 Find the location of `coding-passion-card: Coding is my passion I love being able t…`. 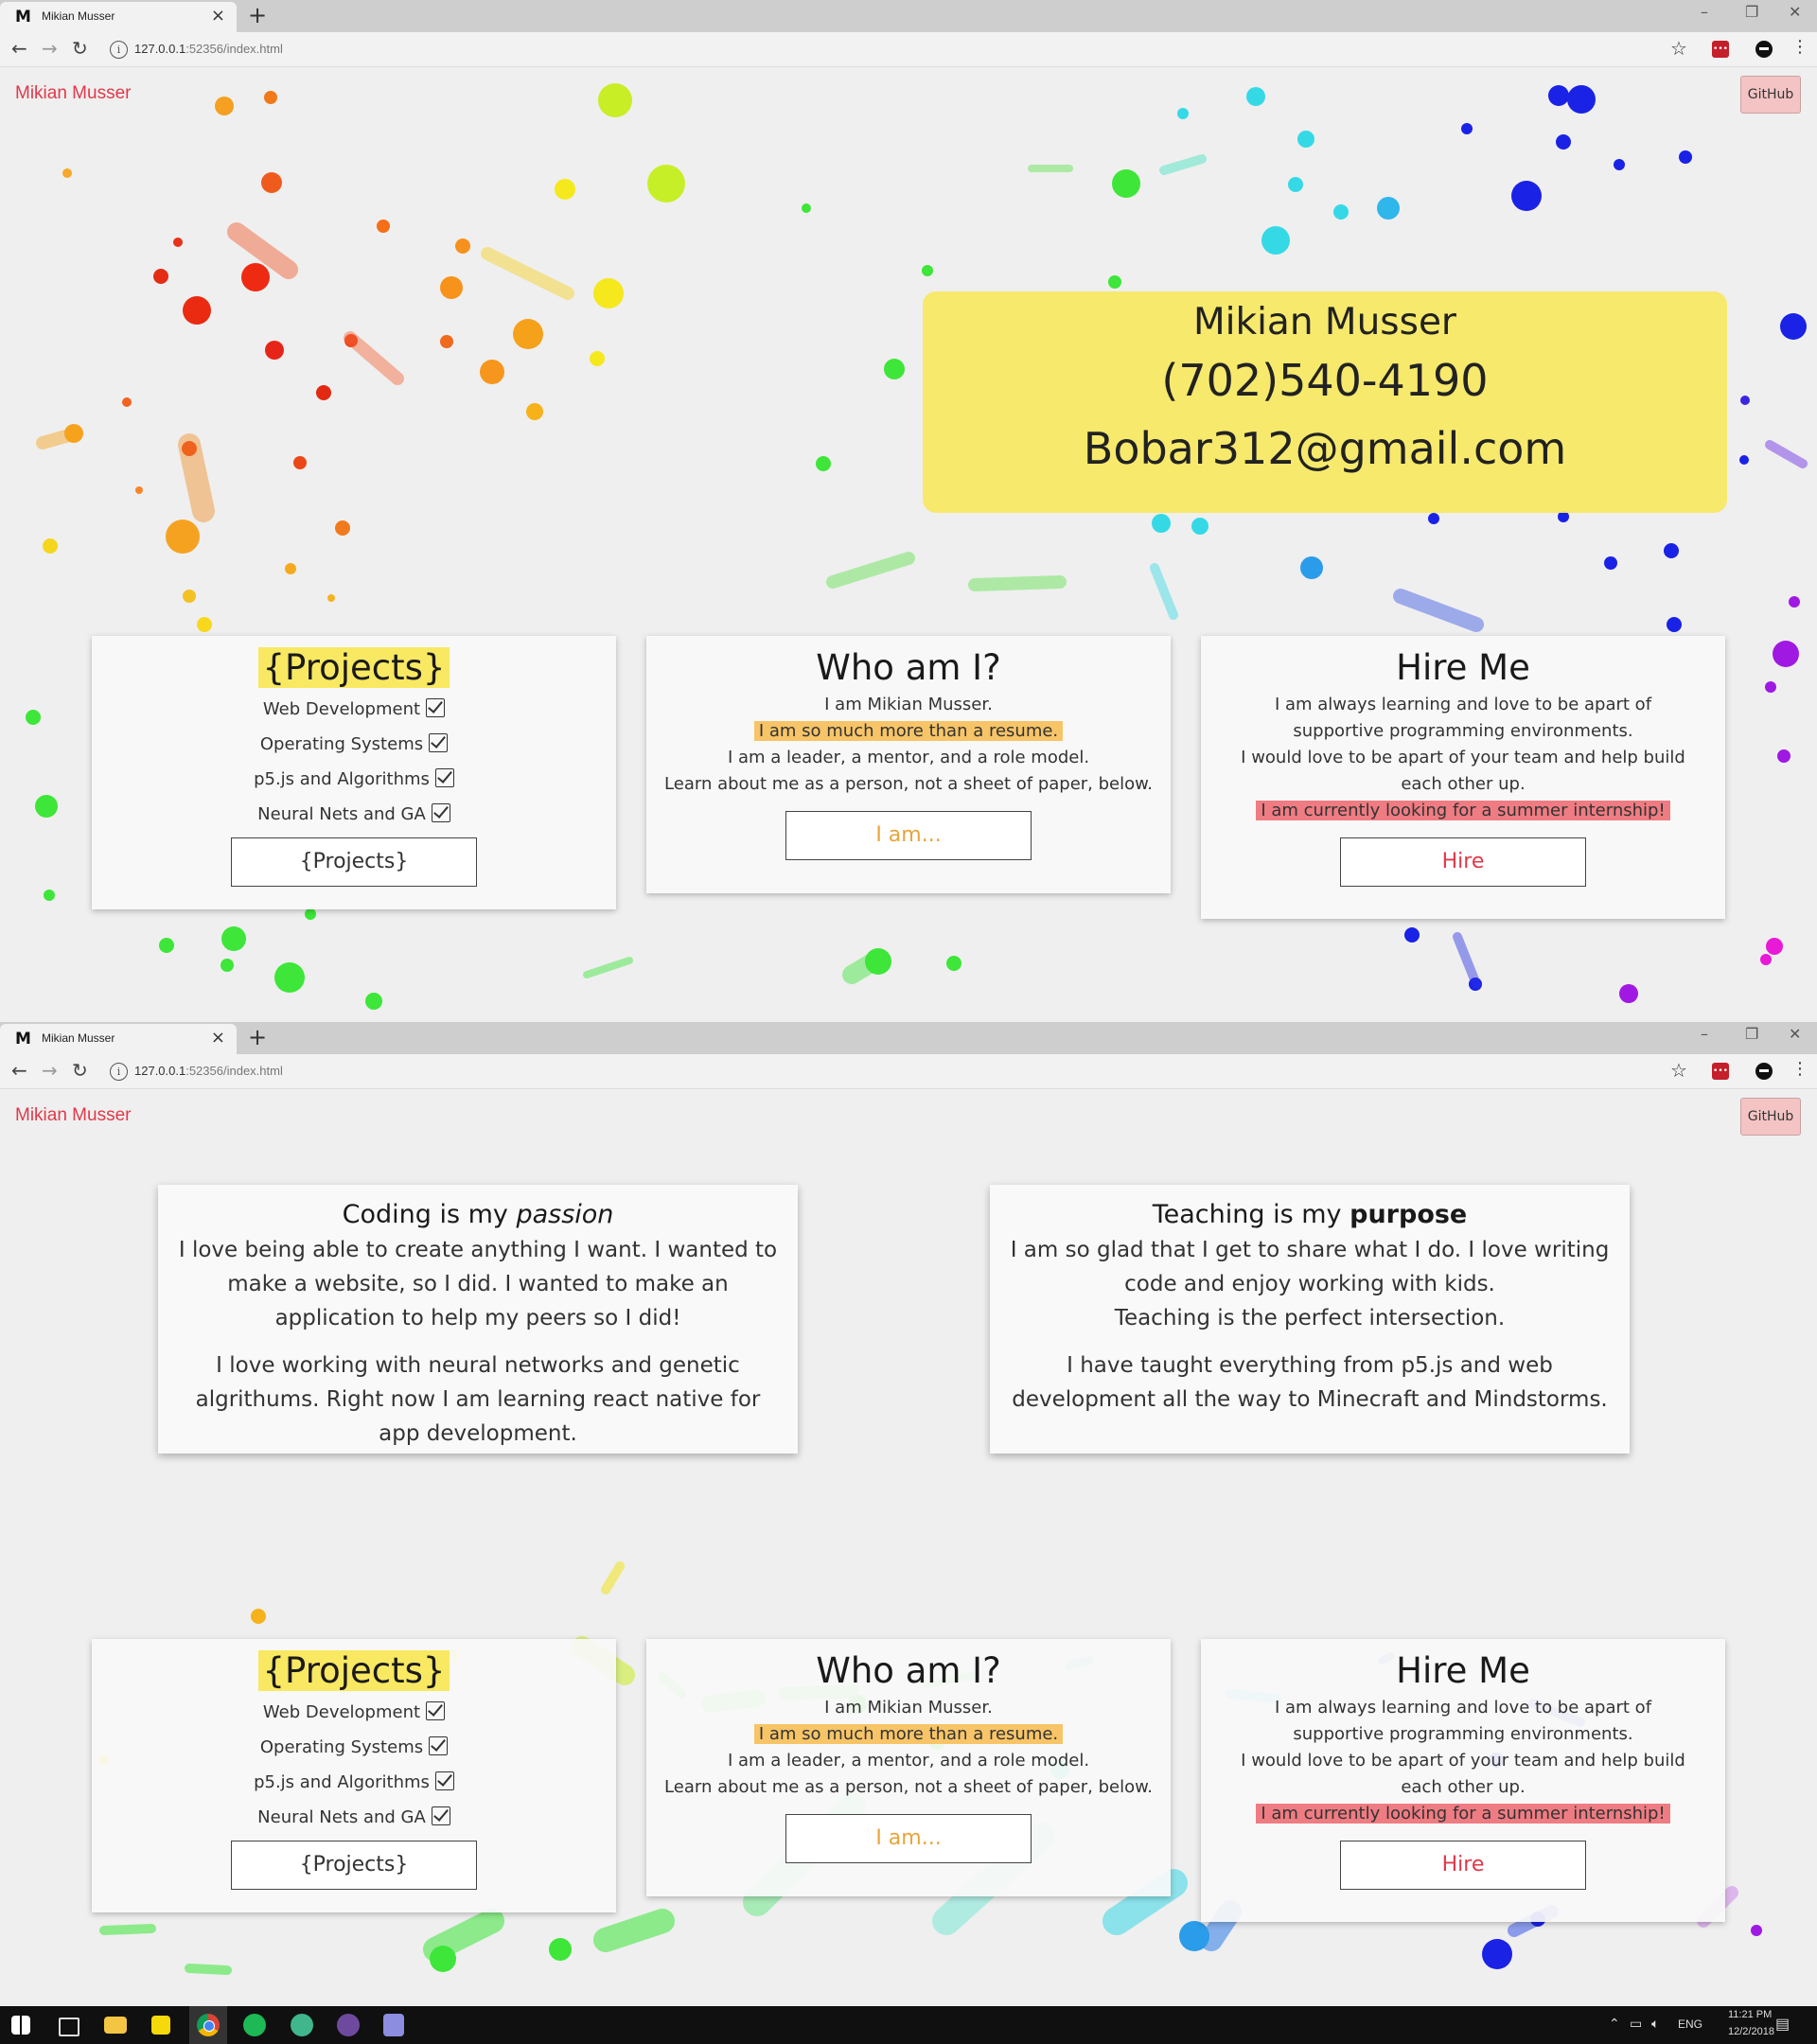

coding-passion-card: Coding is my passion I love being able t… is located at coordinates (478, 1319).